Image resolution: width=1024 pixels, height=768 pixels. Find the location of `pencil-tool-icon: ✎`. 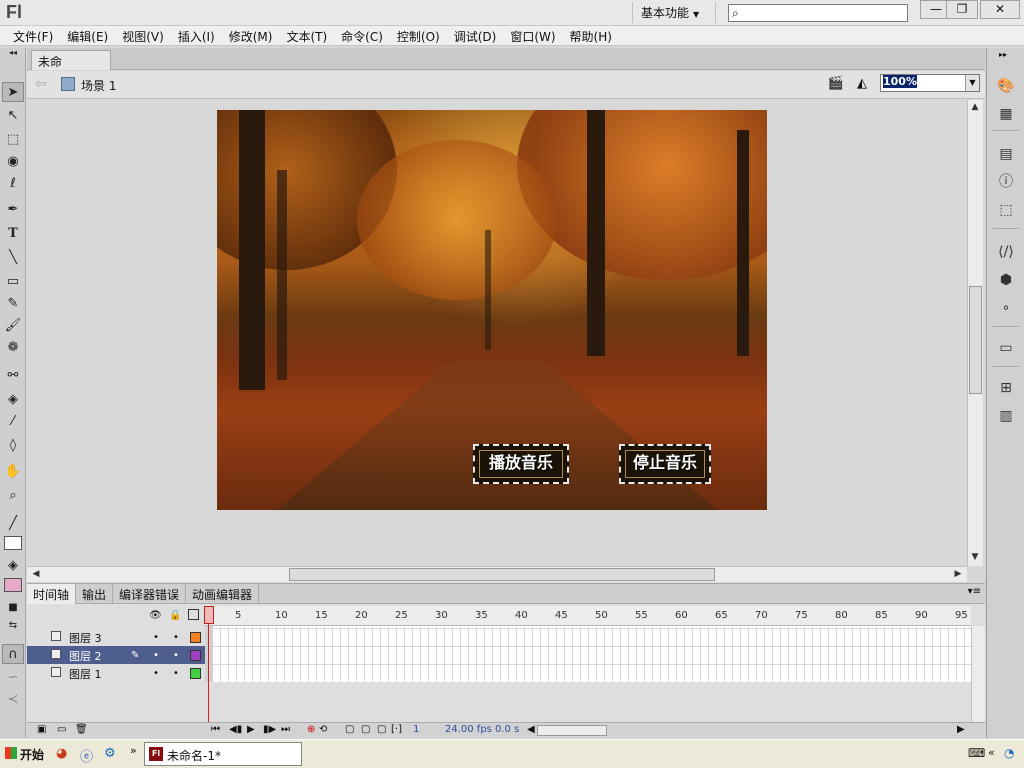

pencil-tool-icon: ✎ is located at coordinates (13, 304).